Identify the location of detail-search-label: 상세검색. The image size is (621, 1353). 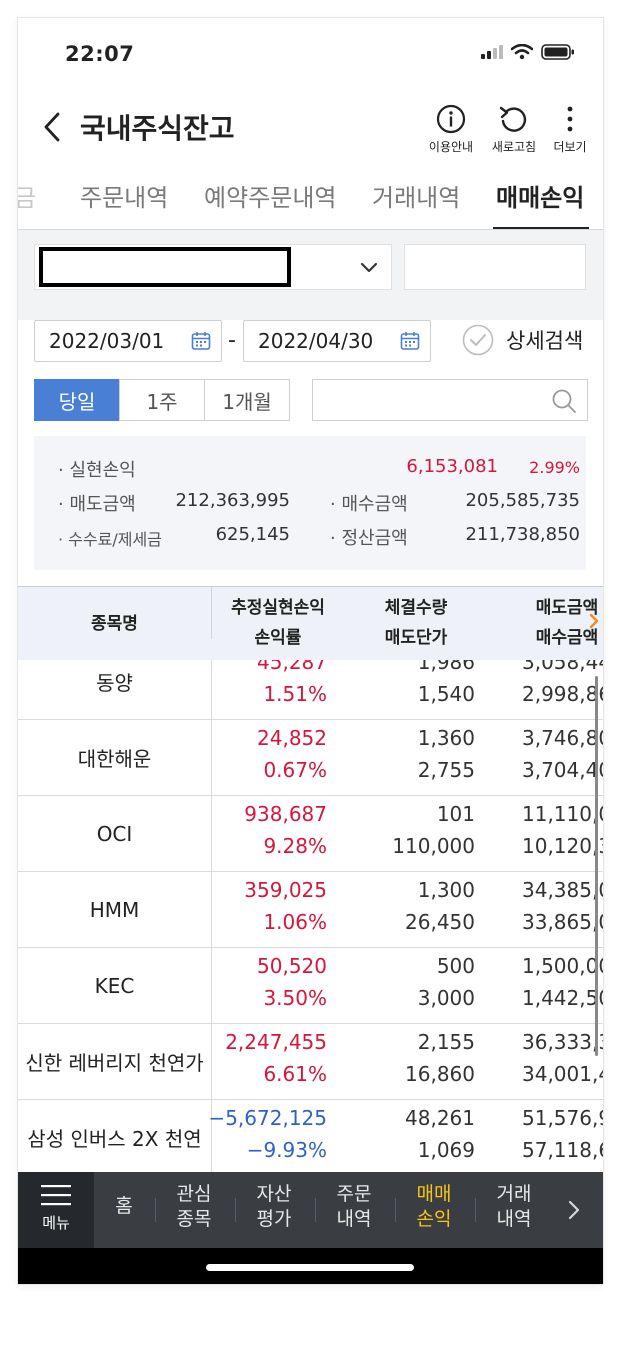
(545, 341).